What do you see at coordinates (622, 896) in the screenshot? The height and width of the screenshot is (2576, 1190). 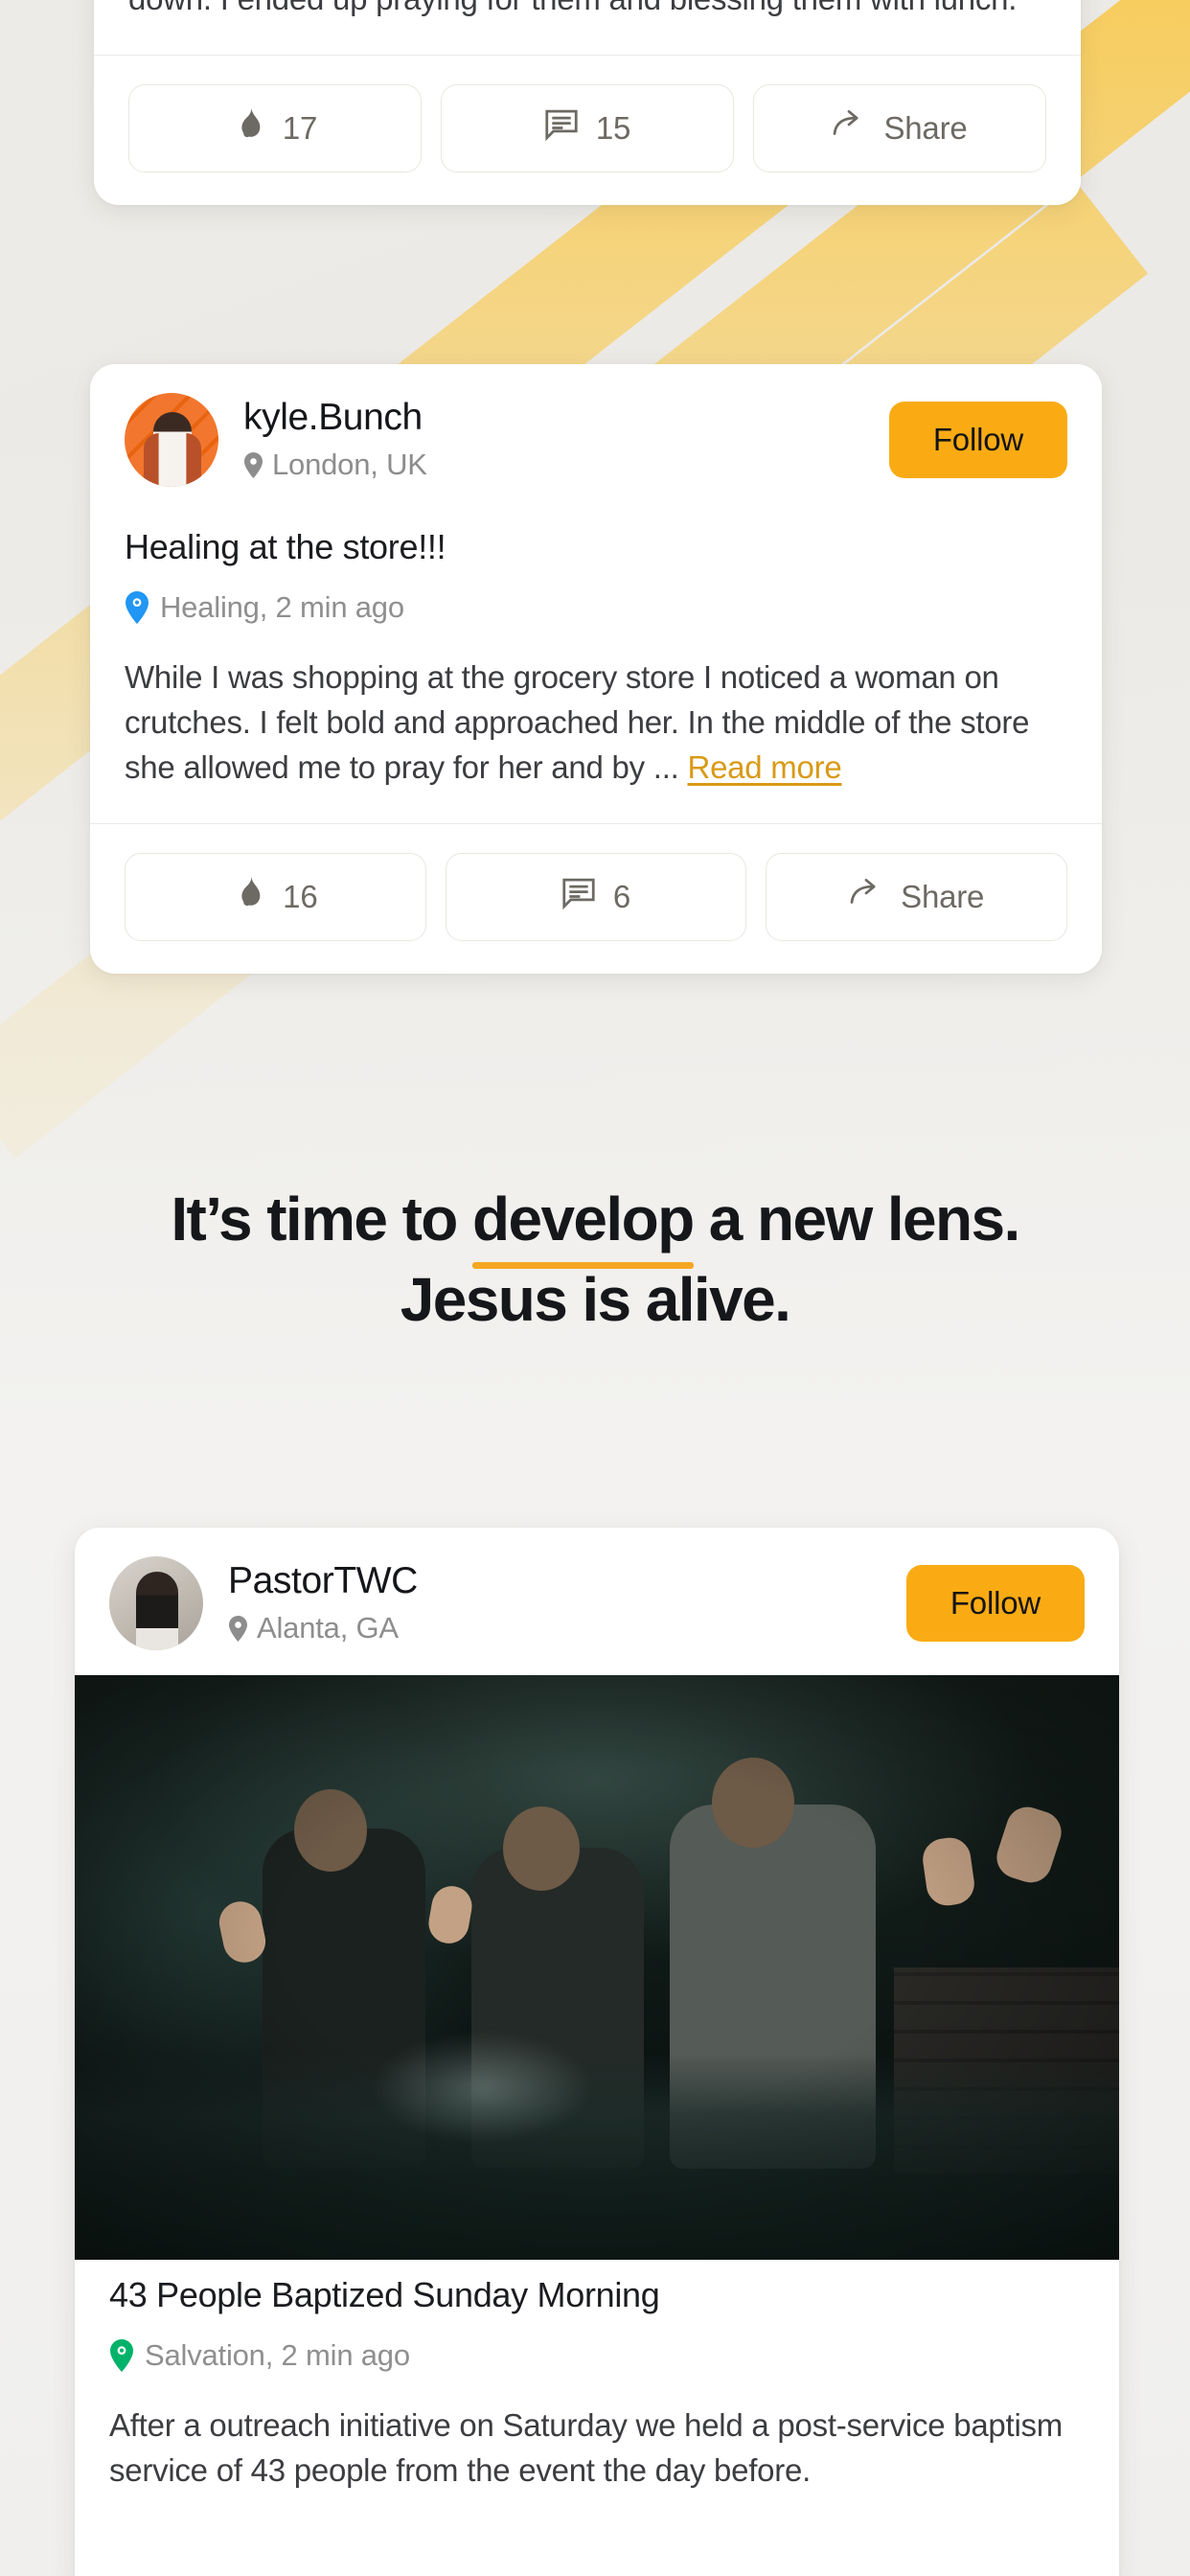 I see `comments-count: 6` at bounding box center [622, 896].